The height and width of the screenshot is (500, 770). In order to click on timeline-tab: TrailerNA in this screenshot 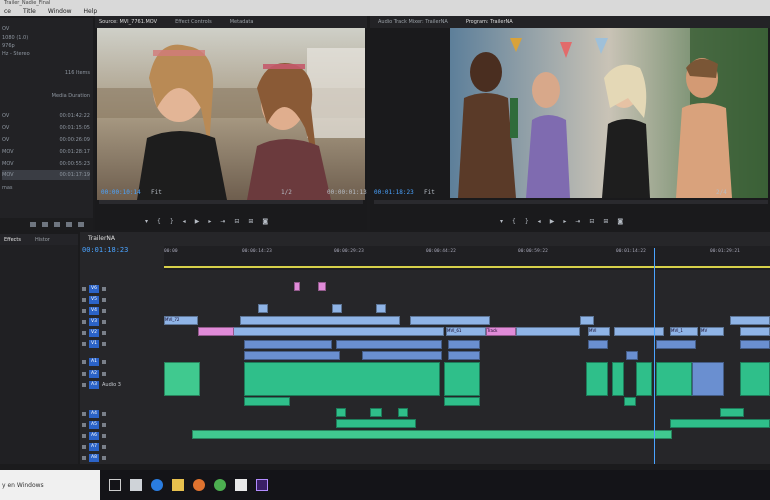, I will do `click(425, 238)`.